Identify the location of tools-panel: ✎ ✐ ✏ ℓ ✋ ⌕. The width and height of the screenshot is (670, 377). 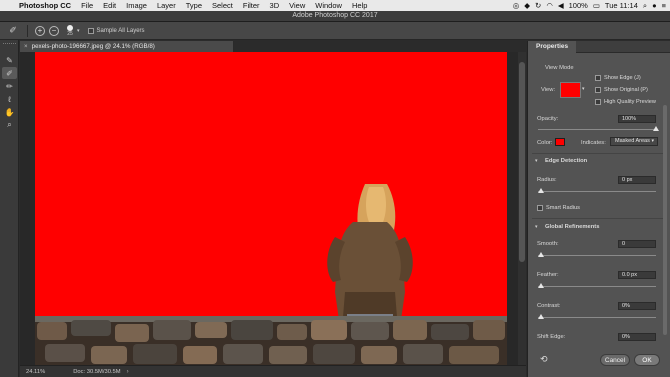
(9, 208).